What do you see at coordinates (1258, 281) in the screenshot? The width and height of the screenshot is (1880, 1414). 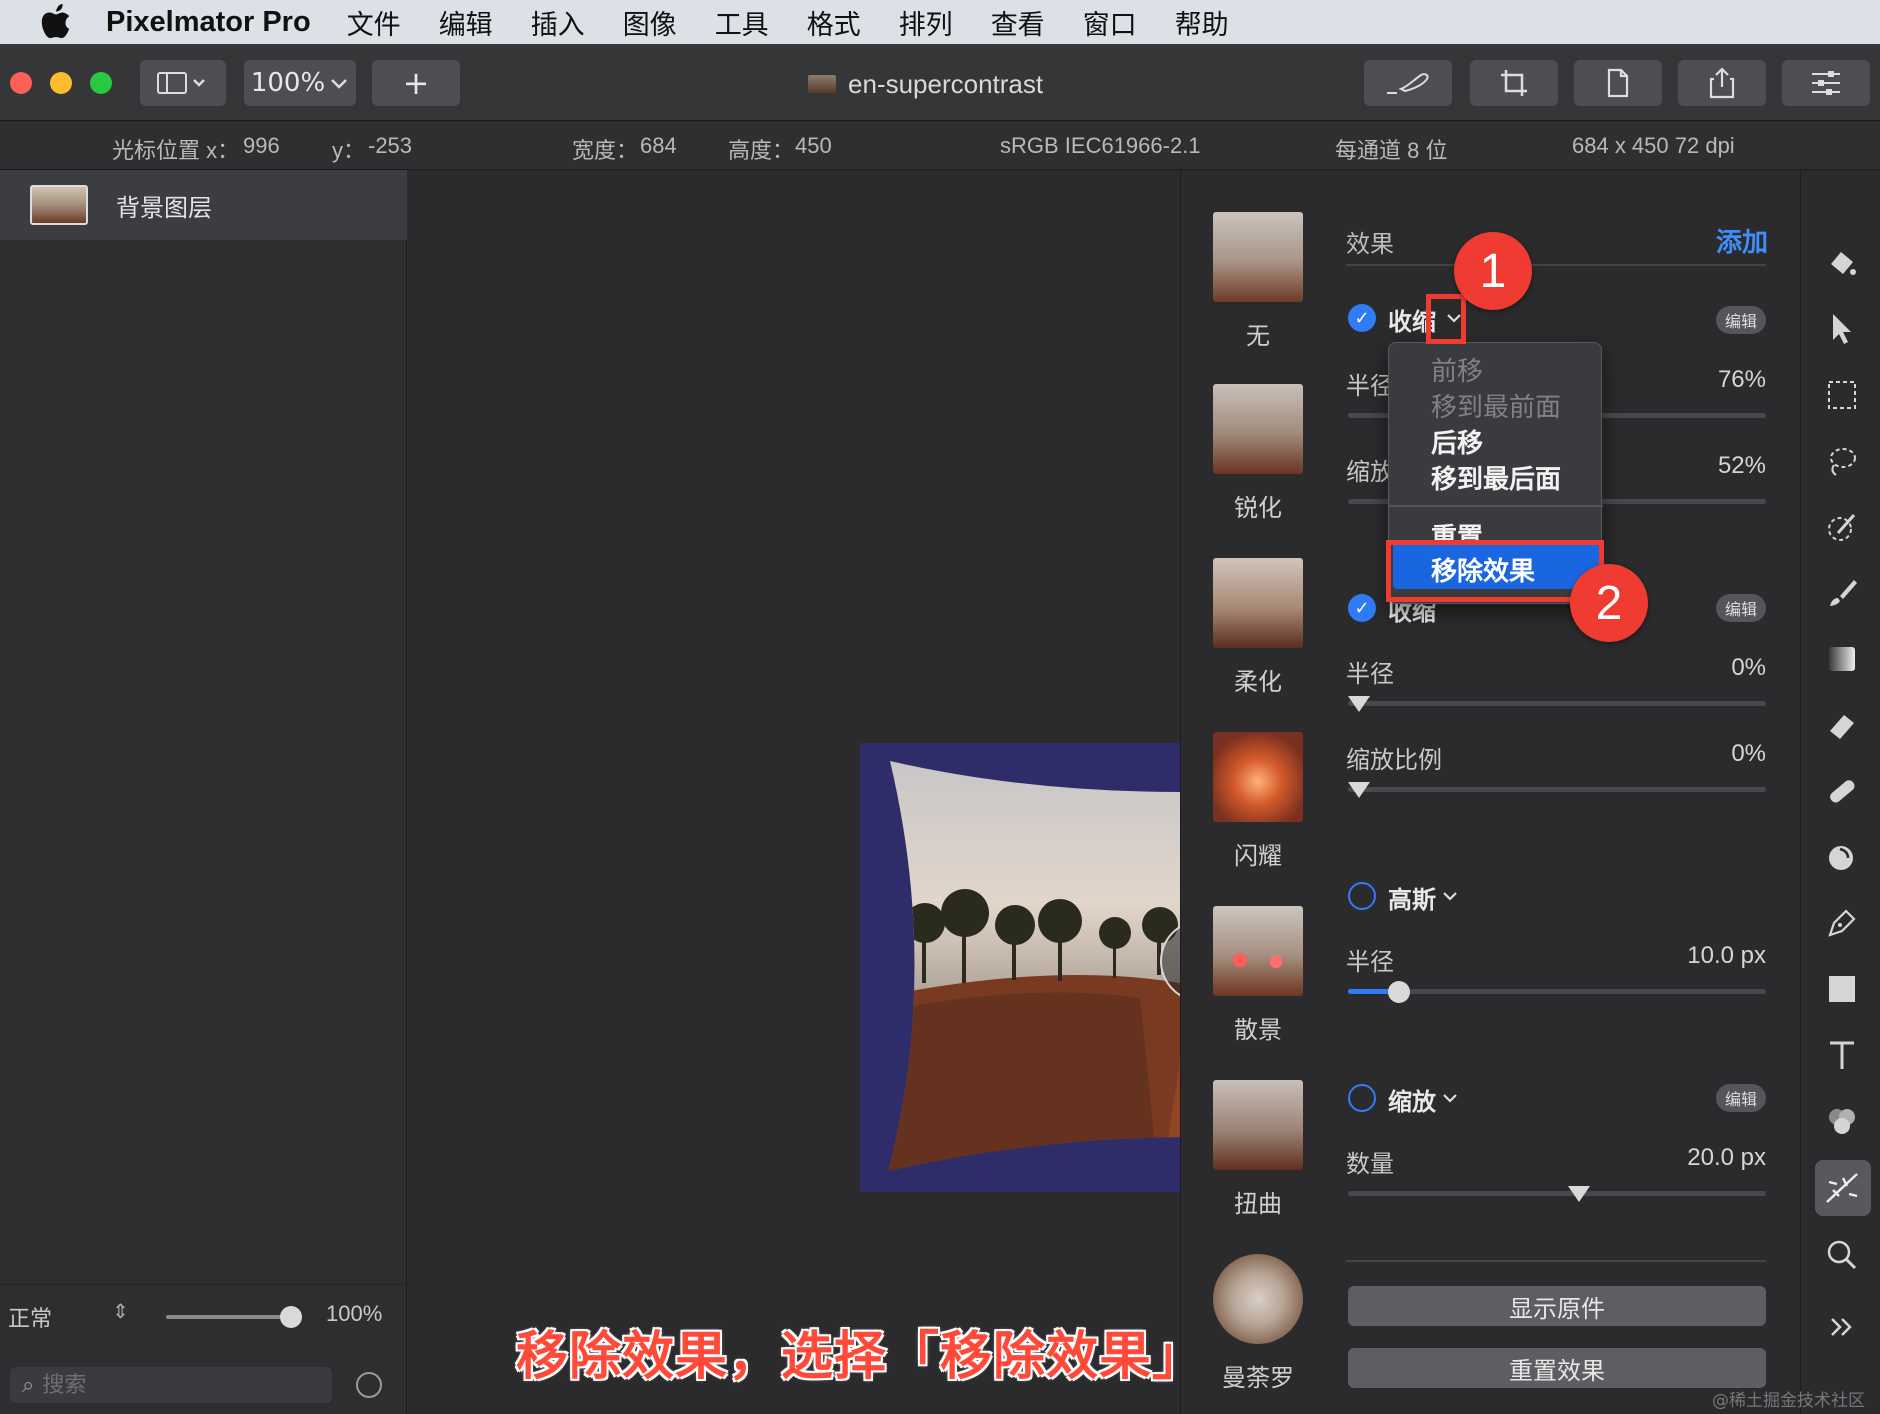 I see `effect-preset-none: 无` at bounding box center [1258, 281].